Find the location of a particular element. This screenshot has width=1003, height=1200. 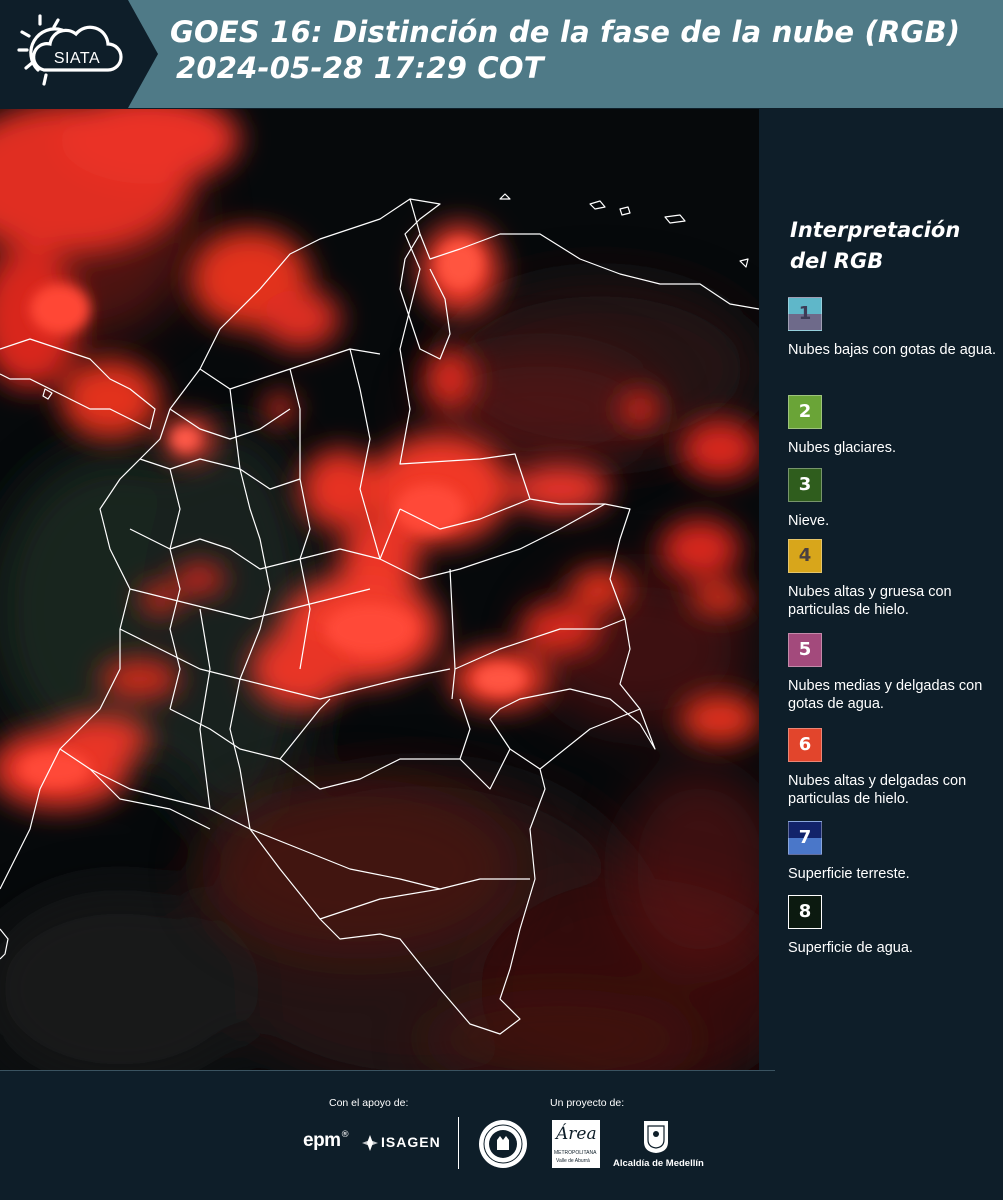

project-label: Un proyecto de: is located at coordinates (587, 1103).